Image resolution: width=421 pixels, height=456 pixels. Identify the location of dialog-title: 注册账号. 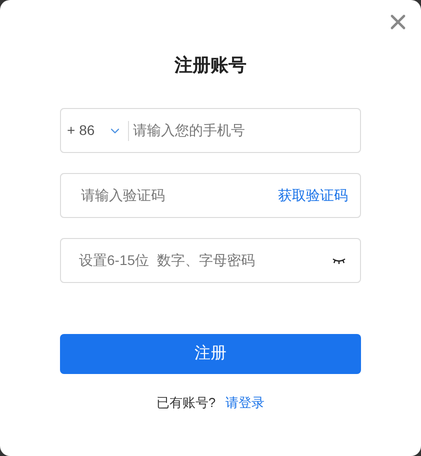
(210, 65).